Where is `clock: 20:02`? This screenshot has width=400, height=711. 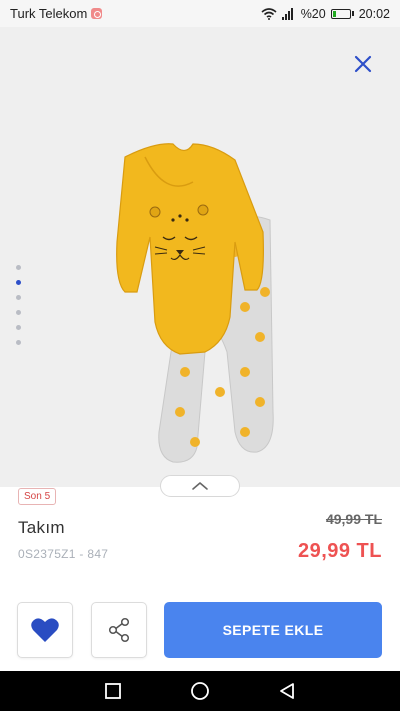 clock: 20:02 is located at coordinates (374, 13).